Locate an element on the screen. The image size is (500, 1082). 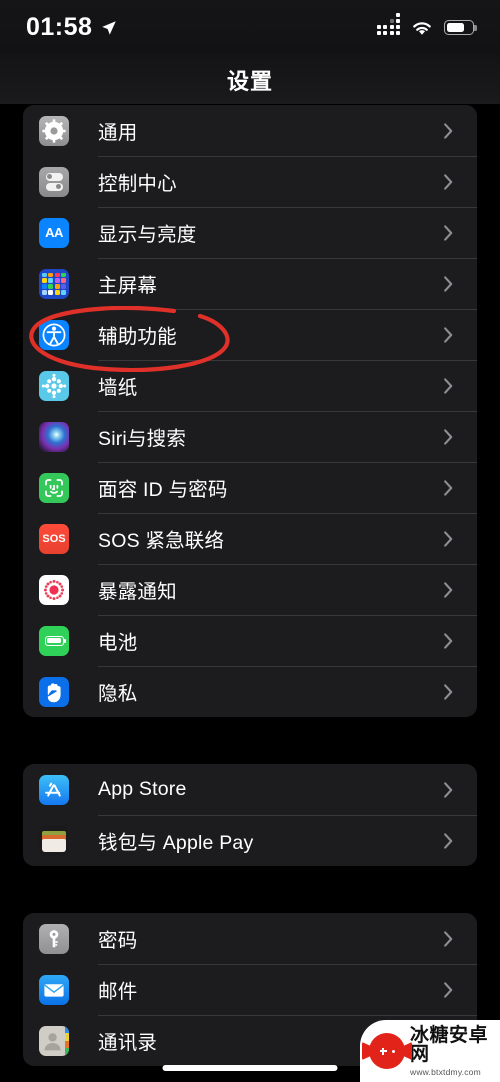
display-brightness-icon: AA is located at coordinates (54, 232).